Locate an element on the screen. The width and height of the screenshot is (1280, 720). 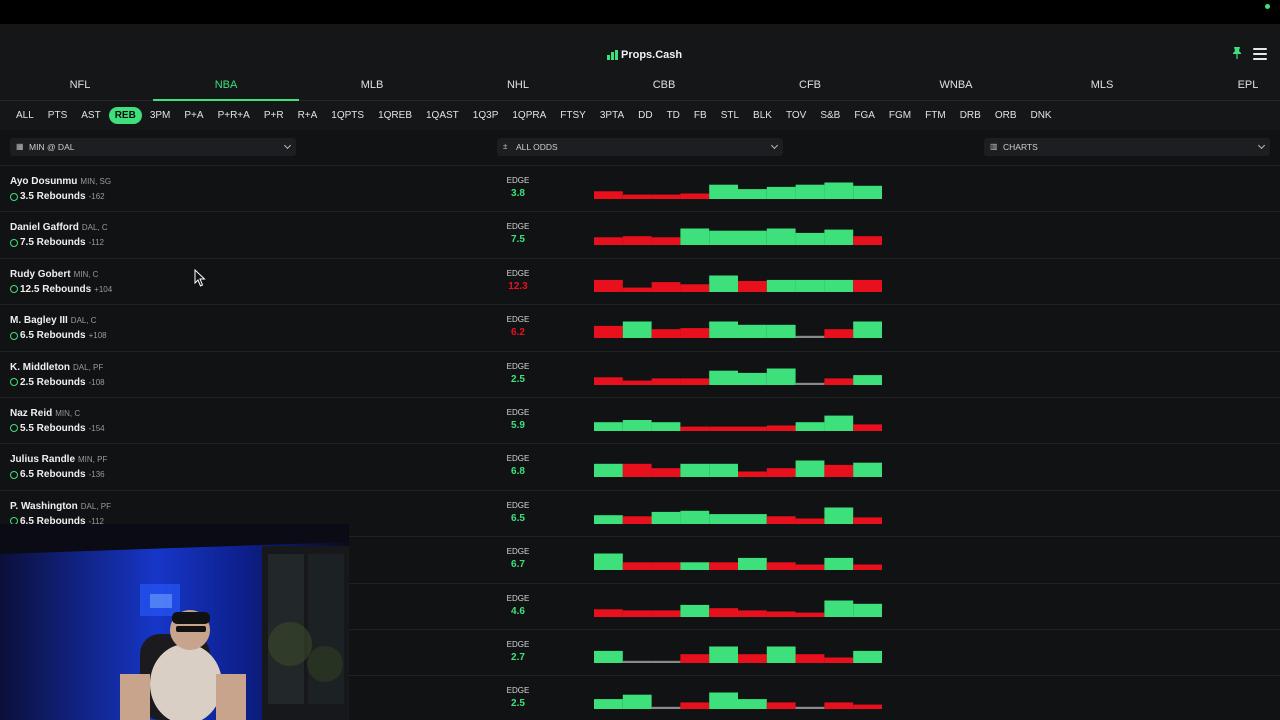
market-chip: FGA is located at coordinates (864, 115).